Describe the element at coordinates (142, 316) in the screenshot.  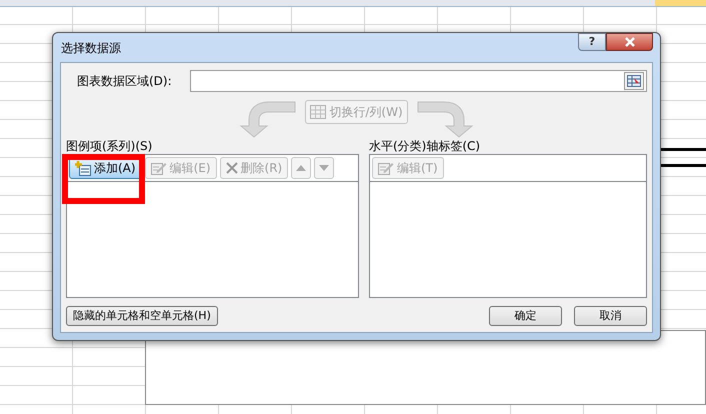
I see `hidden-cells-button: 隐藏的单元格和空单元格(H)` at that location.